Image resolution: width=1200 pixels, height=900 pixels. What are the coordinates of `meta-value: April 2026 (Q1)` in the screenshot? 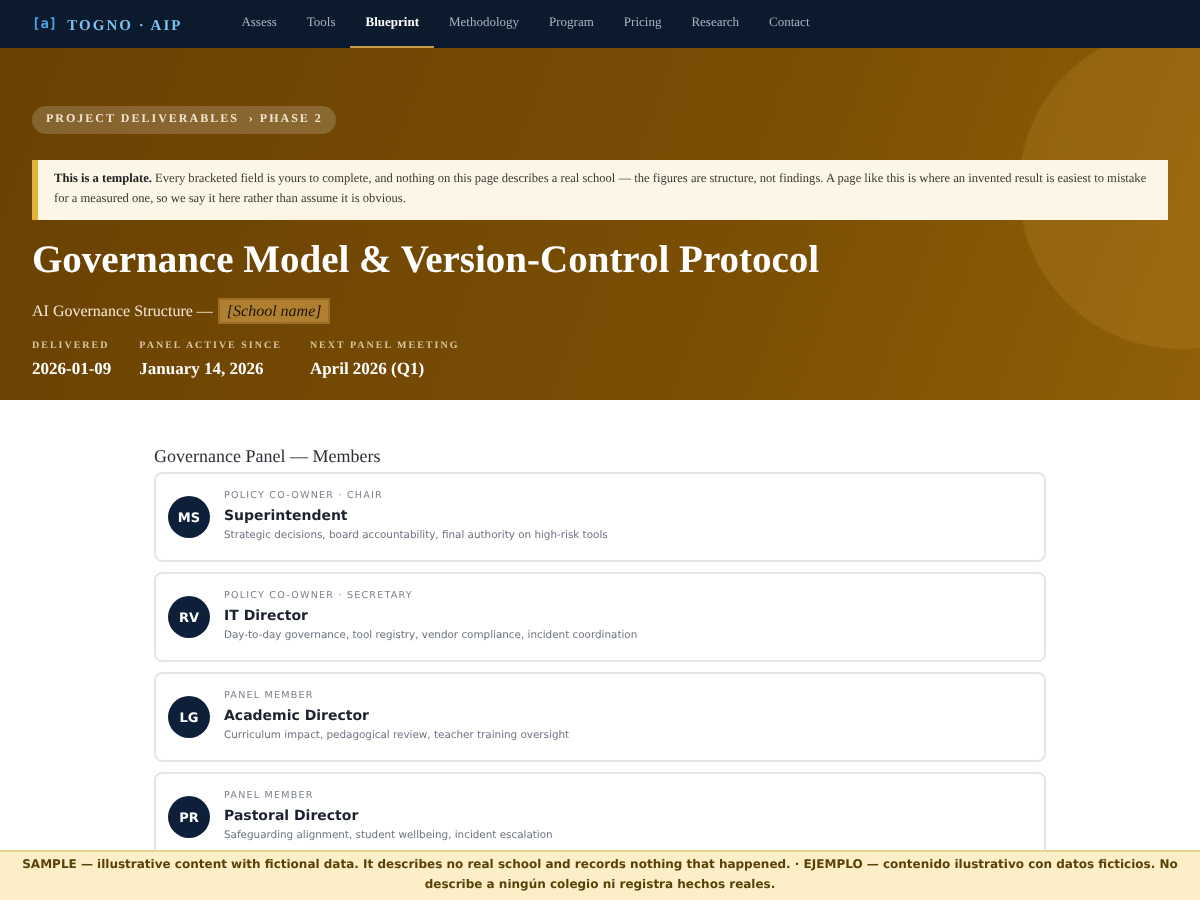 It's located at (368, 368).